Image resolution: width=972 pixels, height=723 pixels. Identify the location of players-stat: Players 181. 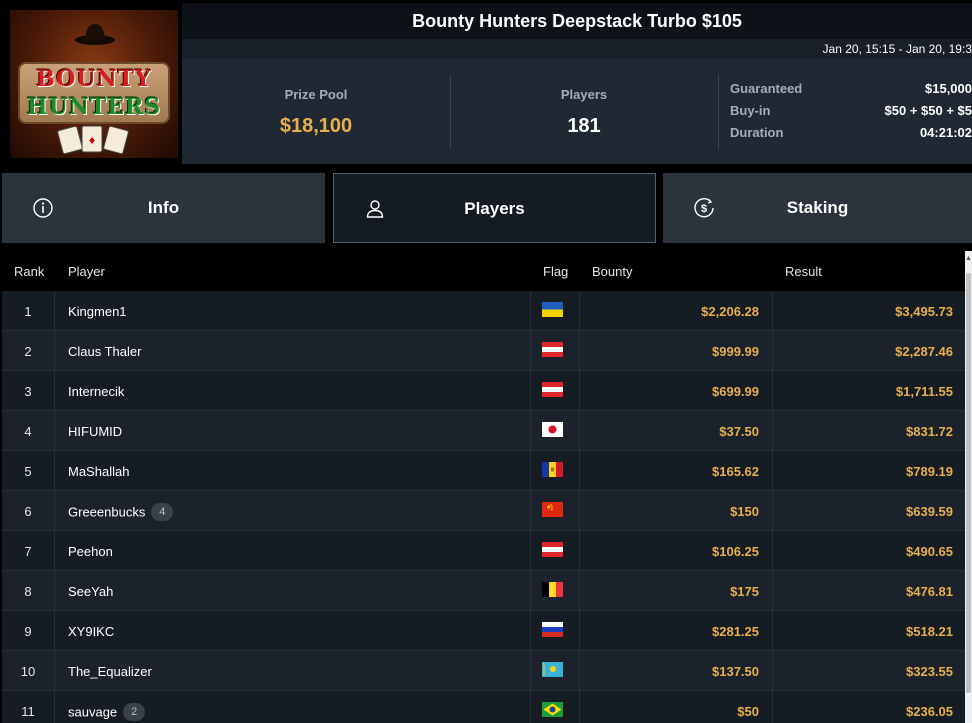
(584, 111).